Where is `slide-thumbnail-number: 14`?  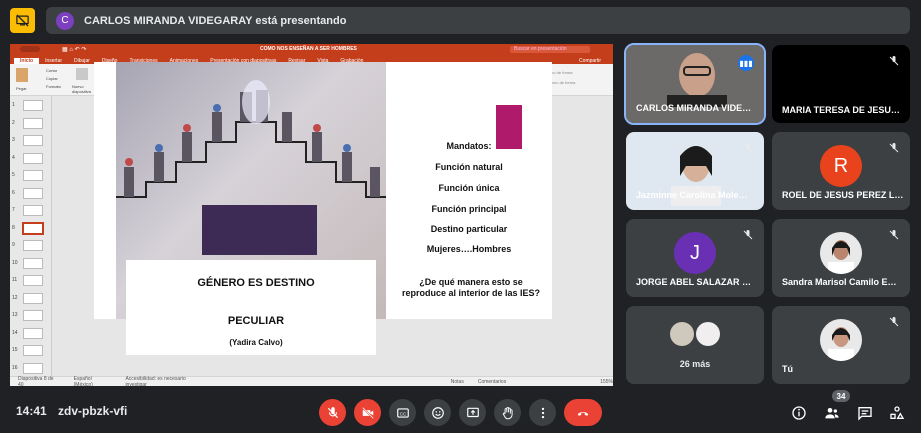
slide-thumbnail-number: 14 is located at coordinates (15, 332).